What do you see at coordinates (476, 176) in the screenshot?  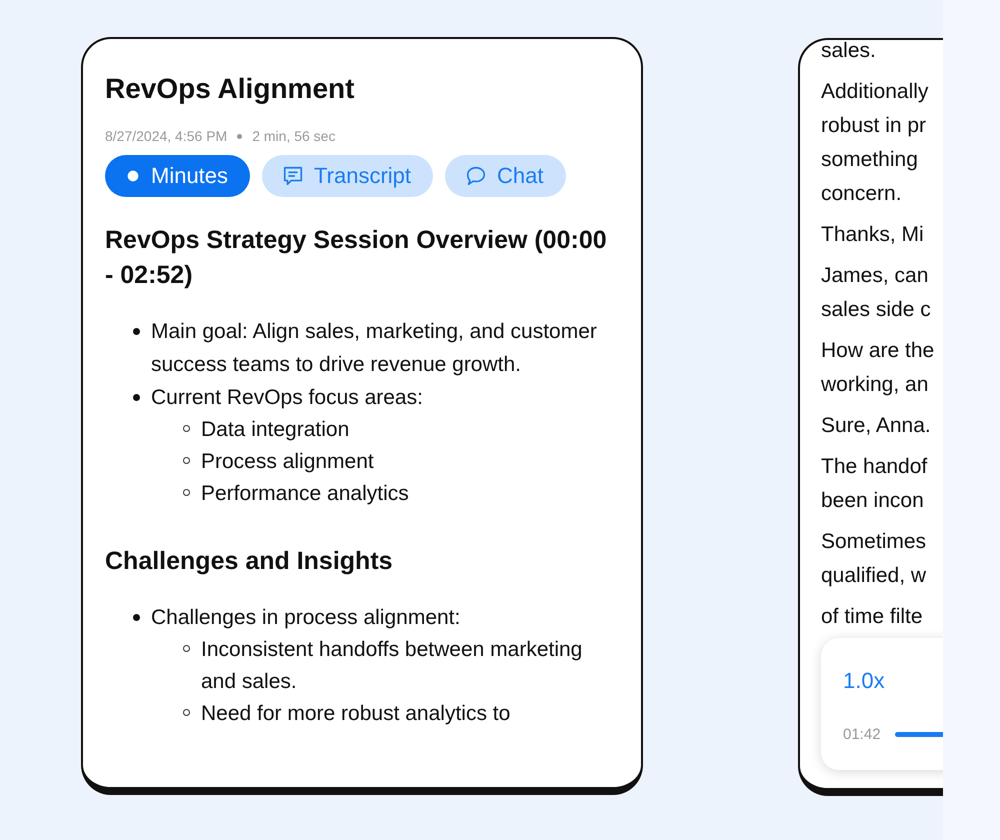 I see `speech-bubble-icon` at bounding box center [476, 176].